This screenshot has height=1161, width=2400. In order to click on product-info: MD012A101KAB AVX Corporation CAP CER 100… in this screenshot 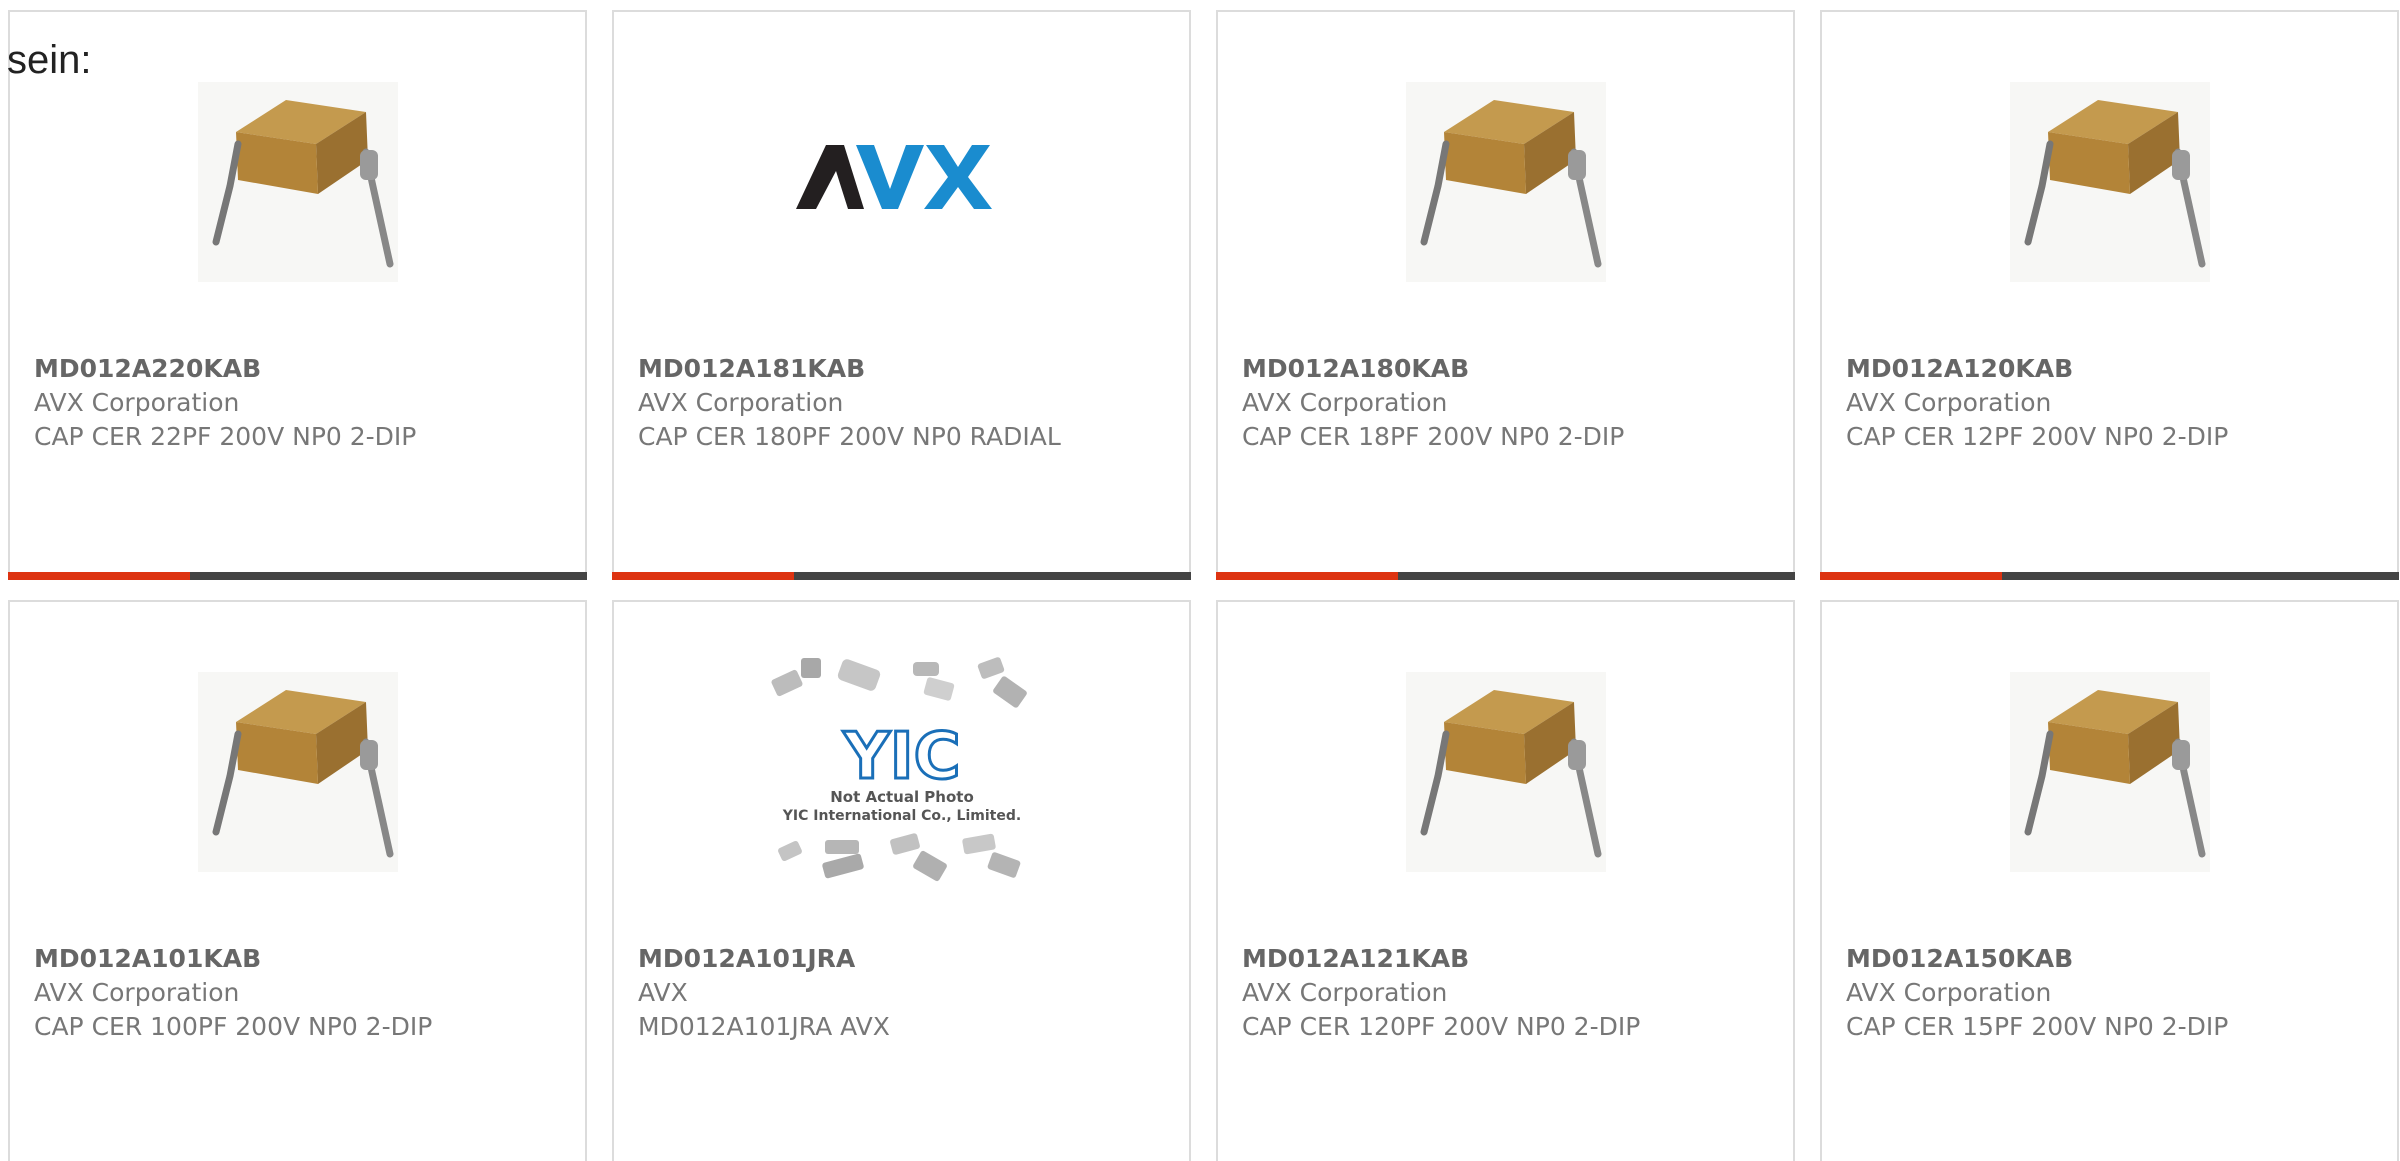, I will do `click(299, 993)`.